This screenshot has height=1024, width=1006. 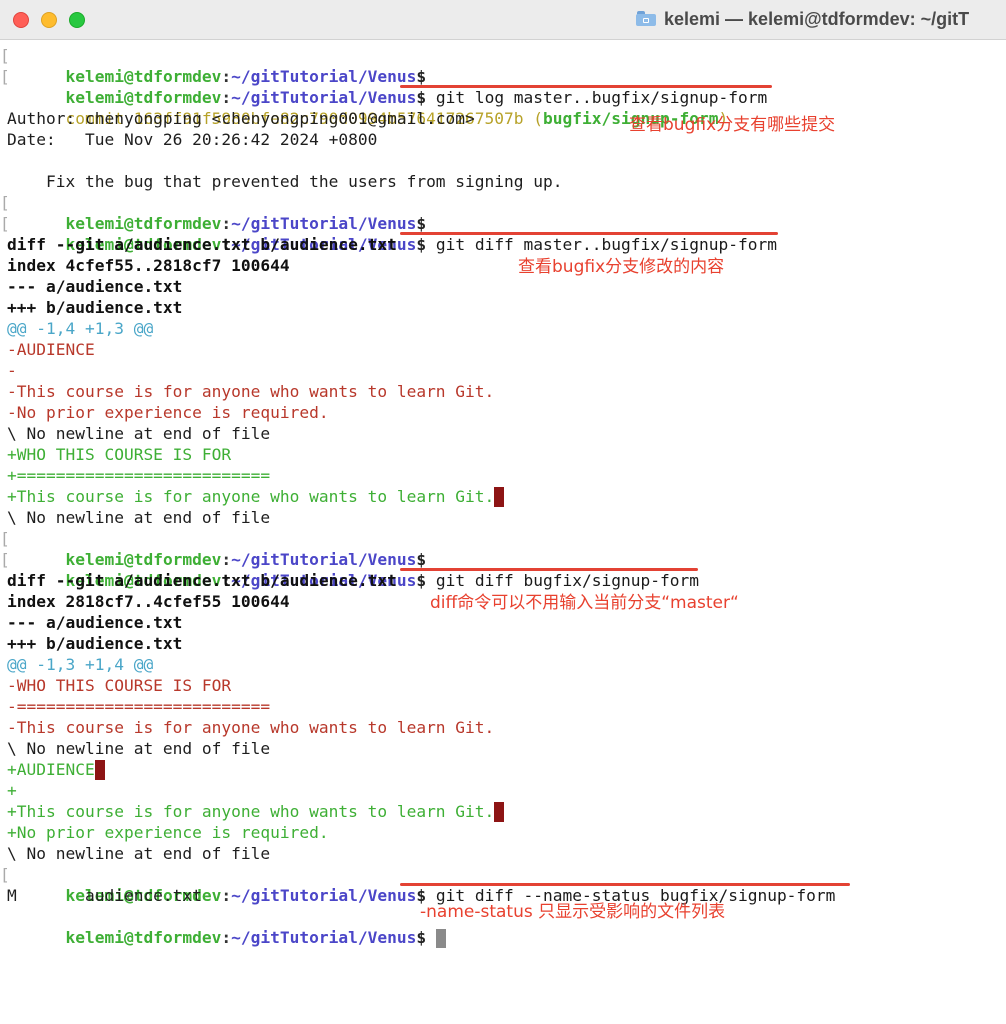 What do you see at coordinates (12, 790) in the screenshot?
I see `diff-added-line: +` at bounding box center [12, 790].